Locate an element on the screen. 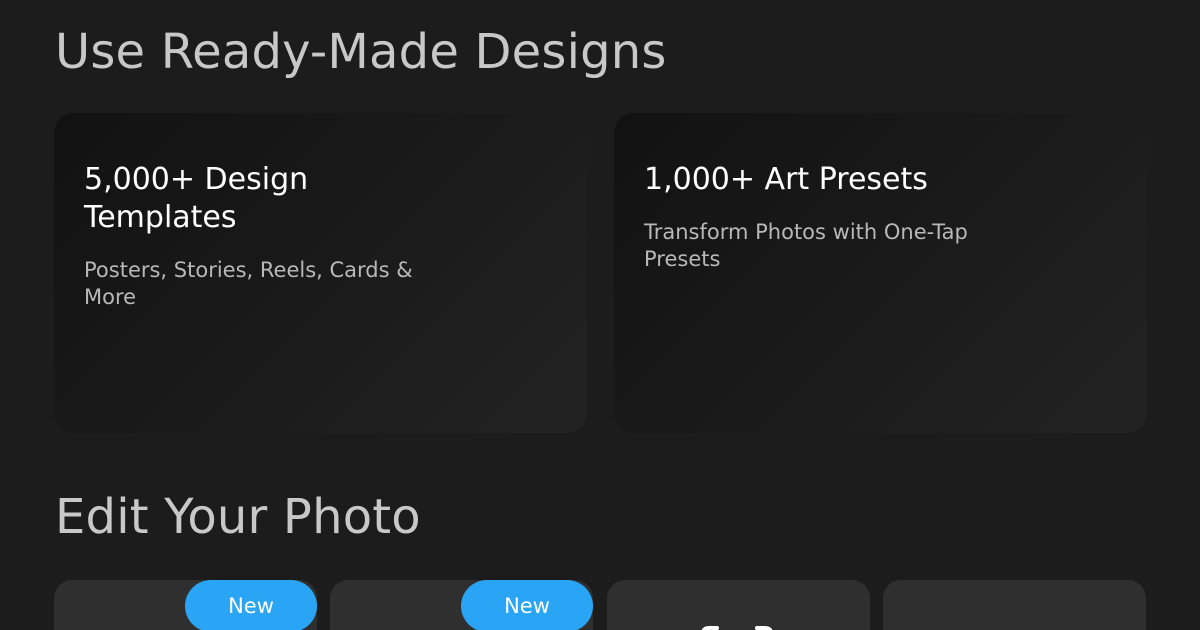 This screenshot has width=1200, height=630. edit-tool-tile-1: New is located at coordinates (185, 605).